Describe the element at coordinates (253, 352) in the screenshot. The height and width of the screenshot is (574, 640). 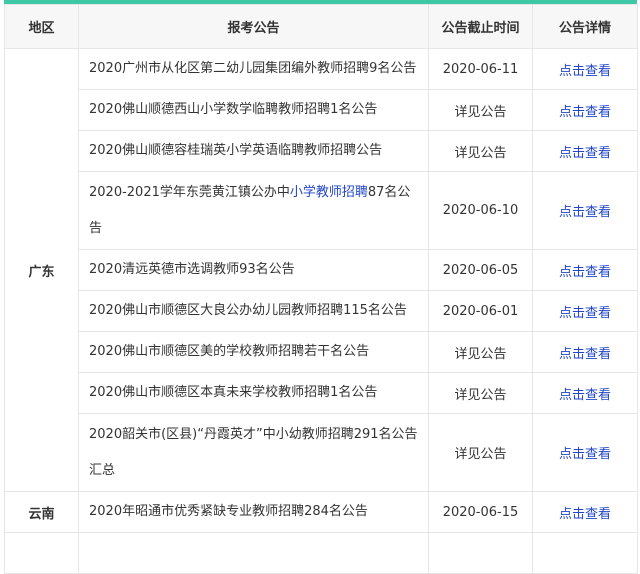
I see `announcement-title: 2020佛山市顺德区美的学校教师招聘若干名公告` at that location.